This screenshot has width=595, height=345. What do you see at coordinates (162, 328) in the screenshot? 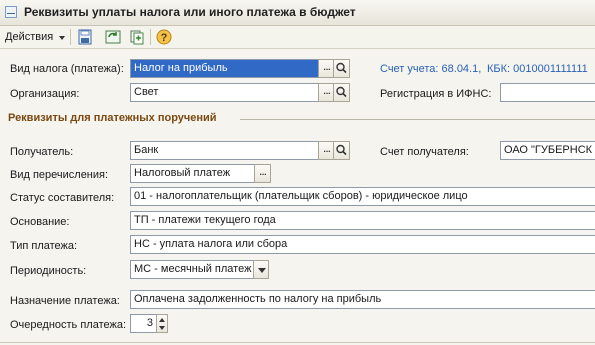
I see `spin-down-icon` at bounding box center [162, 328].